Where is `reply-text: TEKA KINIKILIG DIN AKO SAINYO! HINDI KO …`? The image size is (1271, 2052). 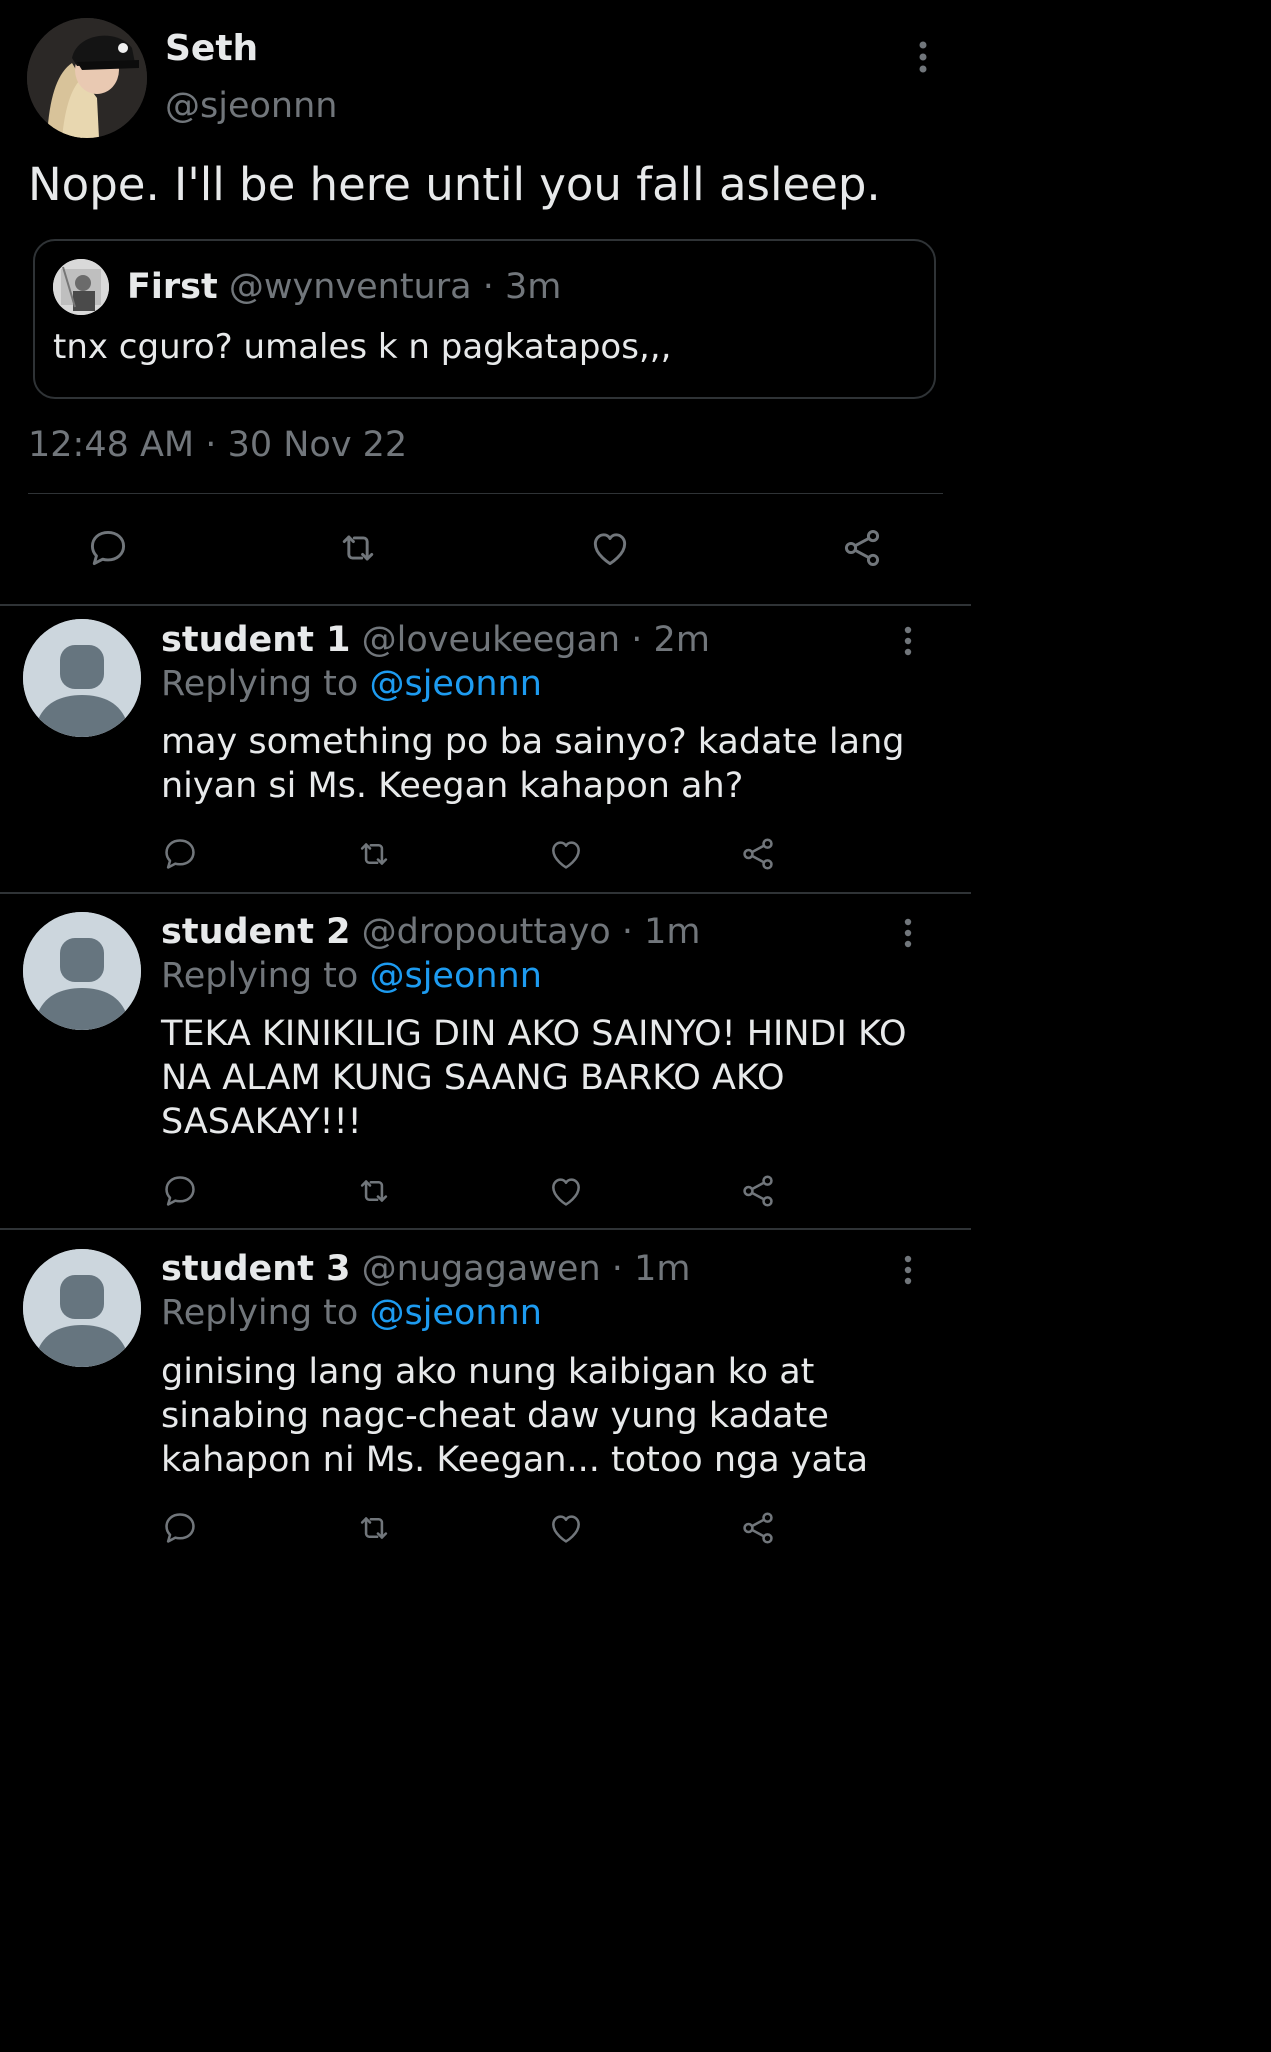
reply-text: TEKA KINIKILIG DIN AKO SAINYO! HINDI KO … is located at coordinates (534, 1078).